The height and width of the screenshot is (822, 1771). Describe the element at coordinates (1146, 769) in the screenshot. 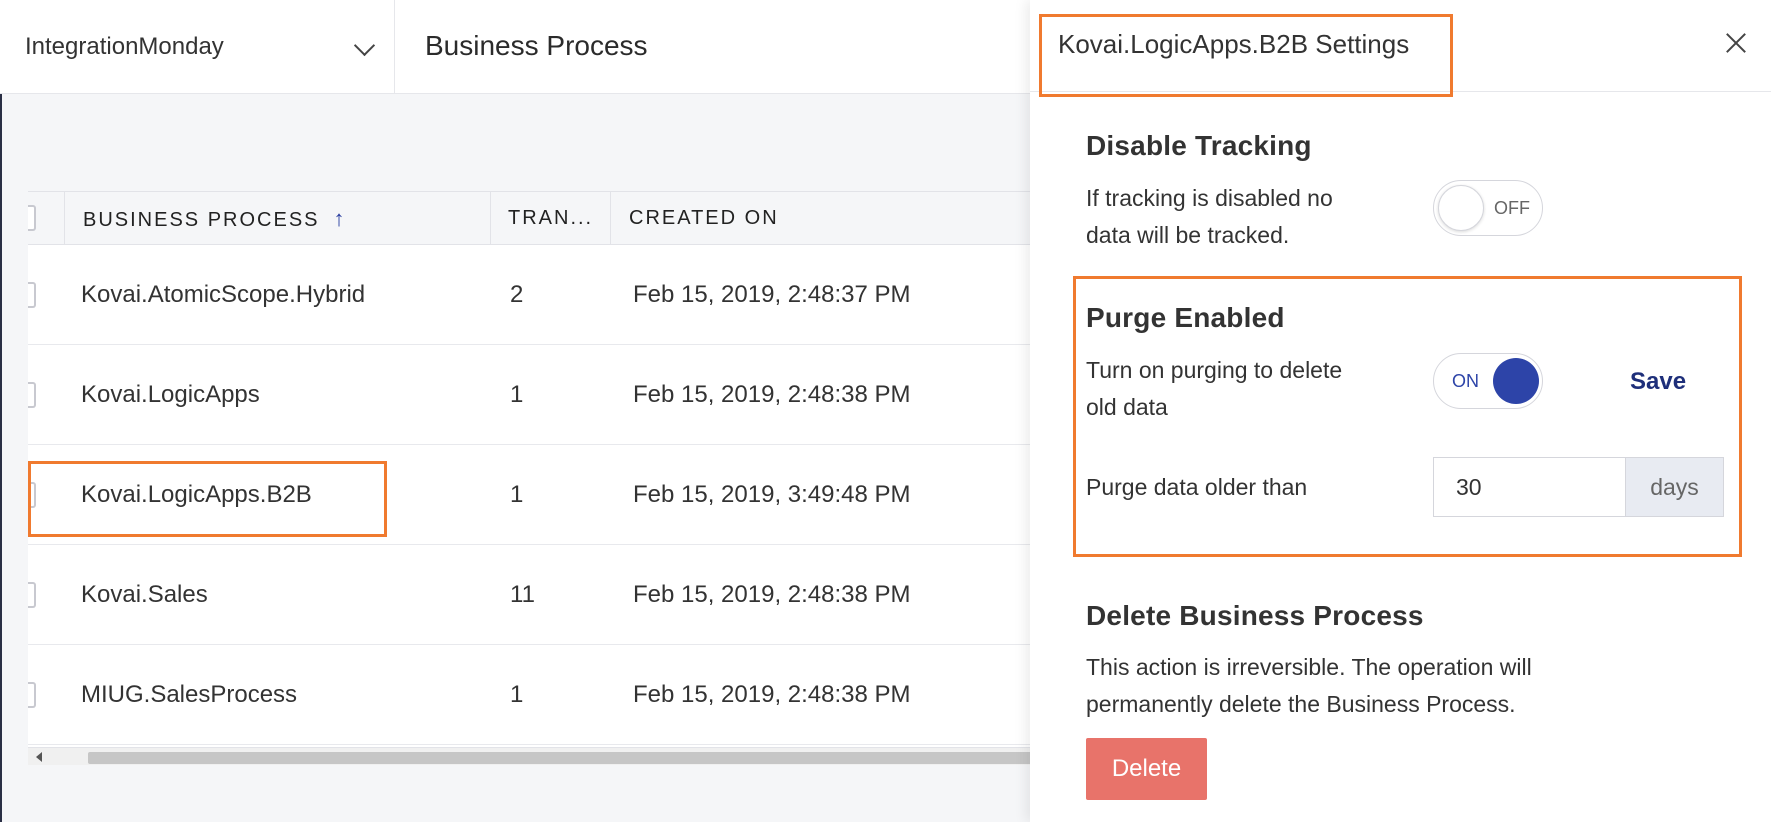

I see `delete-button: Delete` at that location.